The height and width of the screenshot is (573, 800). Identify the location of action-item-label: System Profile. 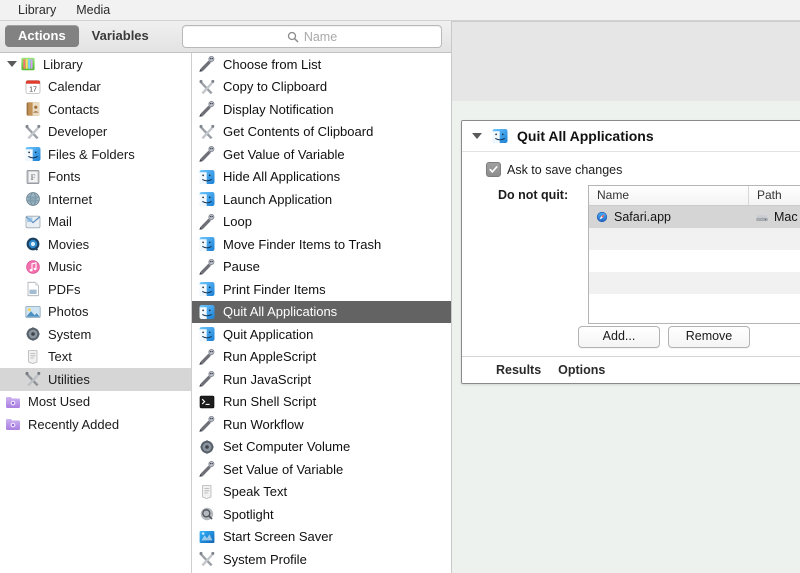
(265, 559).